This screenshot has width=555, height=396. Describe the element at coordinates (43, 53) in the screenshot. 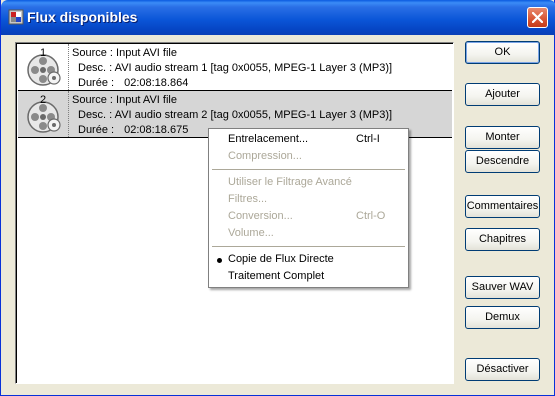

I see `stream-number: 1` at that location.